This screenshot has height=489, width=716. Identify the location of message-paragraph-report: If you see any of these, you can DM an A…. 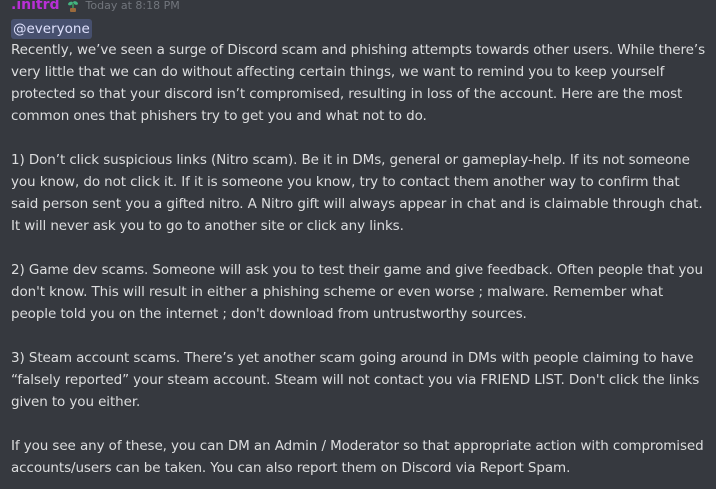
(357, 457).